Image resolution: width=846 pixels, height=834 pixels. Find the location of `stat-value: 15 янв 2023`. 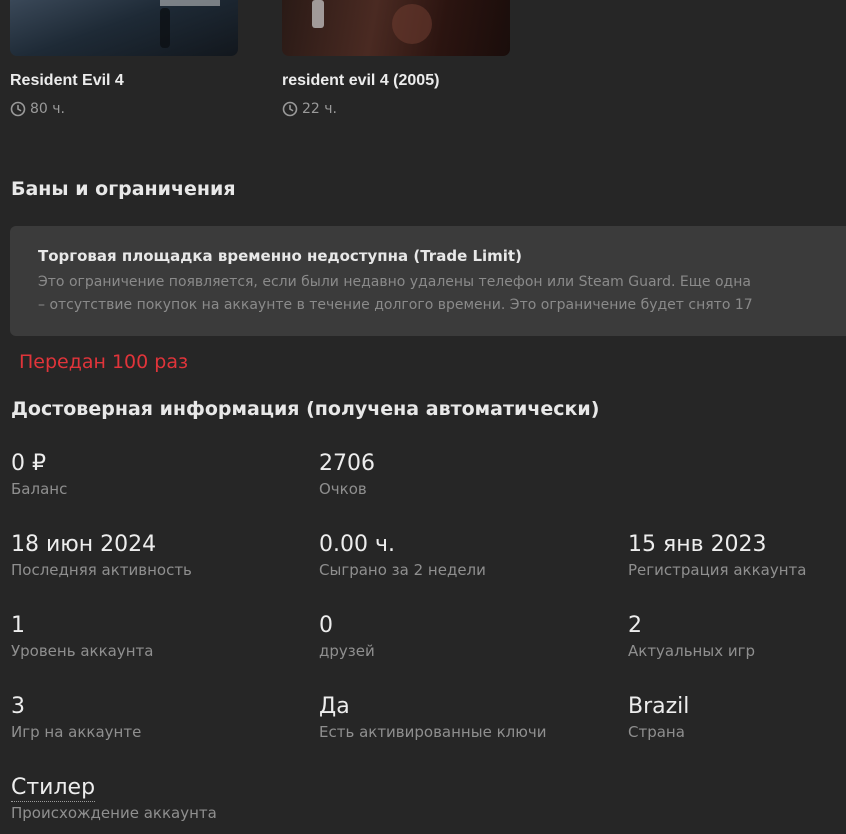

stat-value: 15 янв 2023 is located at coordinates (697, 544).